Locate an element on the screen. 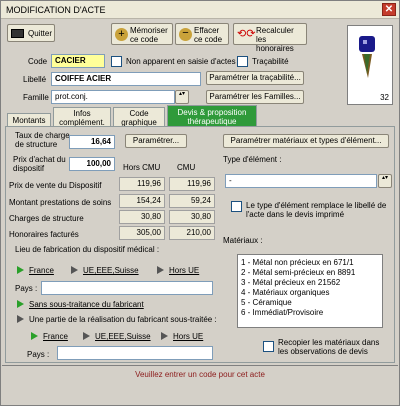 This screenshot has height=406, width=400. list-item: 1 - Métal non précieux en 671/1 is located at coordinates (310, 263).